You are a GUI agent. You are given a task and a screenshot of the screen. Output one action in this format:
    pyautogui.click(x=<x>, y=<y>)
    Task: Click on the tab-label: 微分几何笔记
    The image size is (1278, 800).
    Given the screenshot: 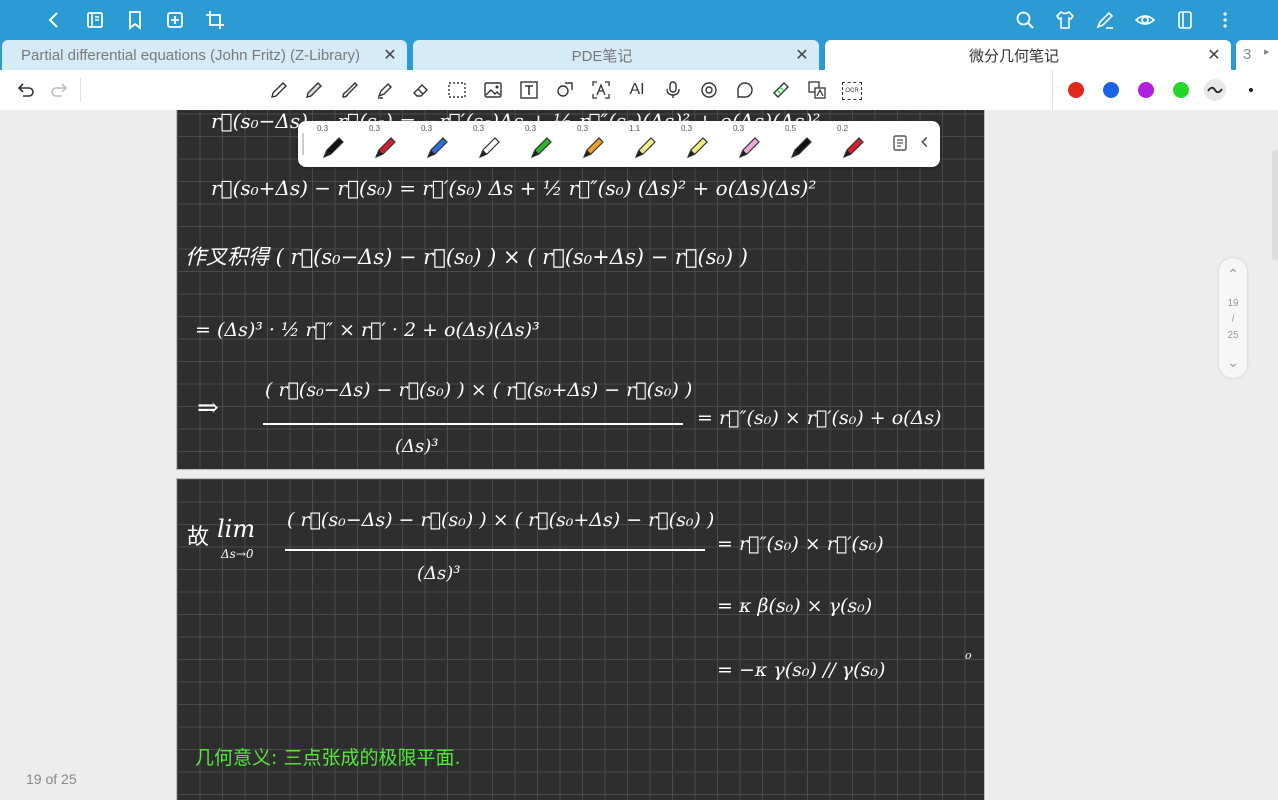 What is the action you would take?
    pyautogui.click(x=1013, y=56)
    